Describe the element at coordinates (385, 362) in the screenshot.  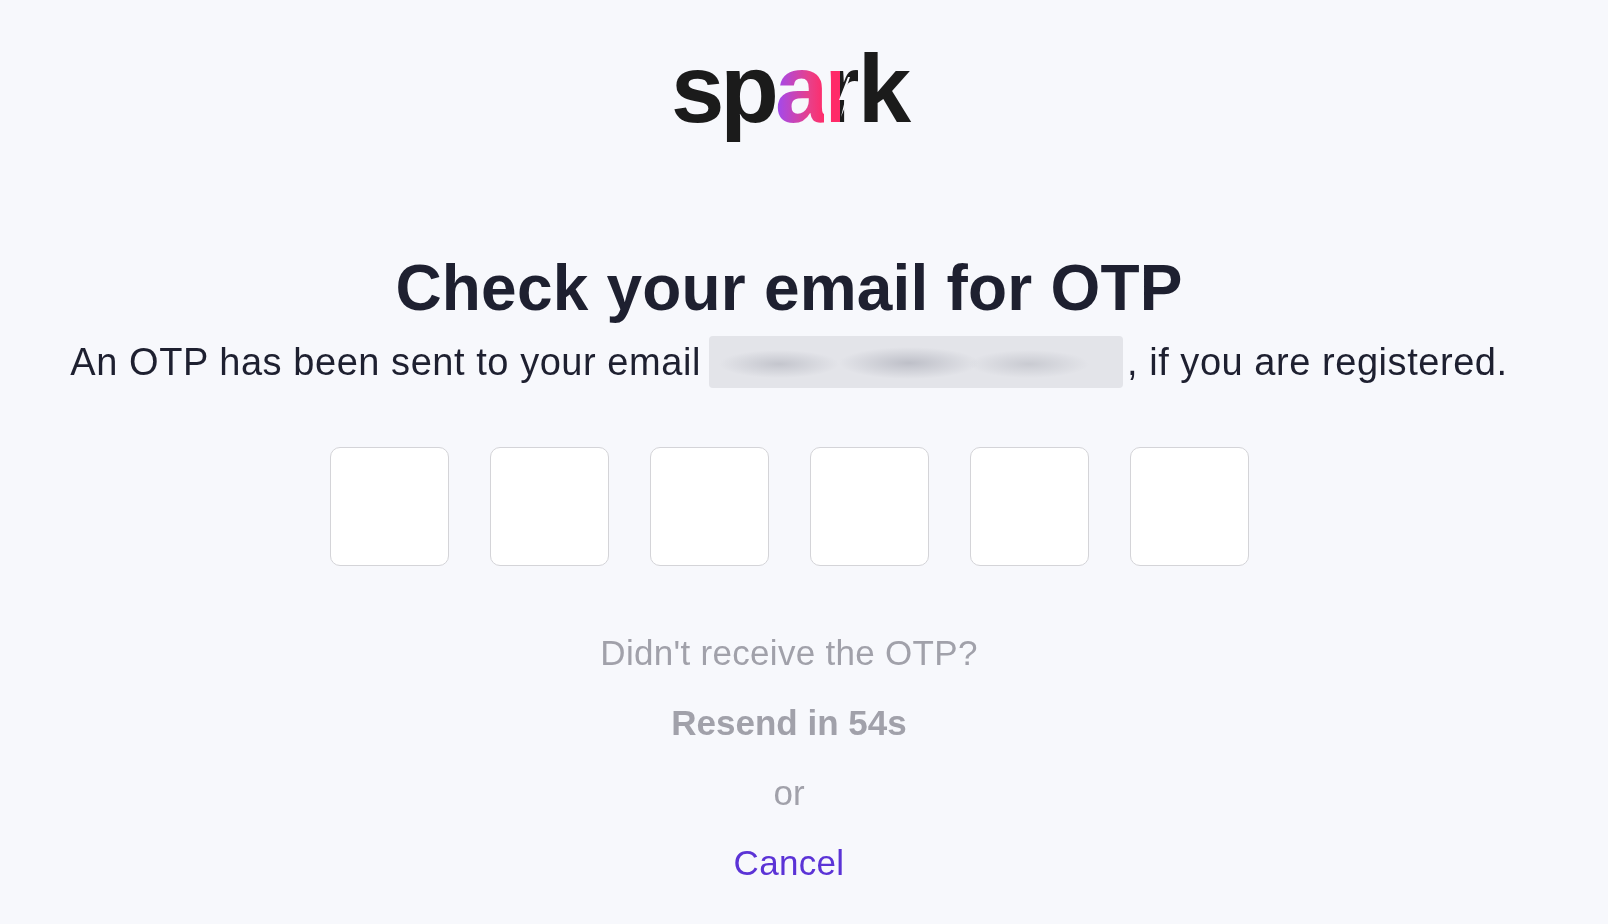
I see `message-text: An OTP has been sent to your email` at that location.